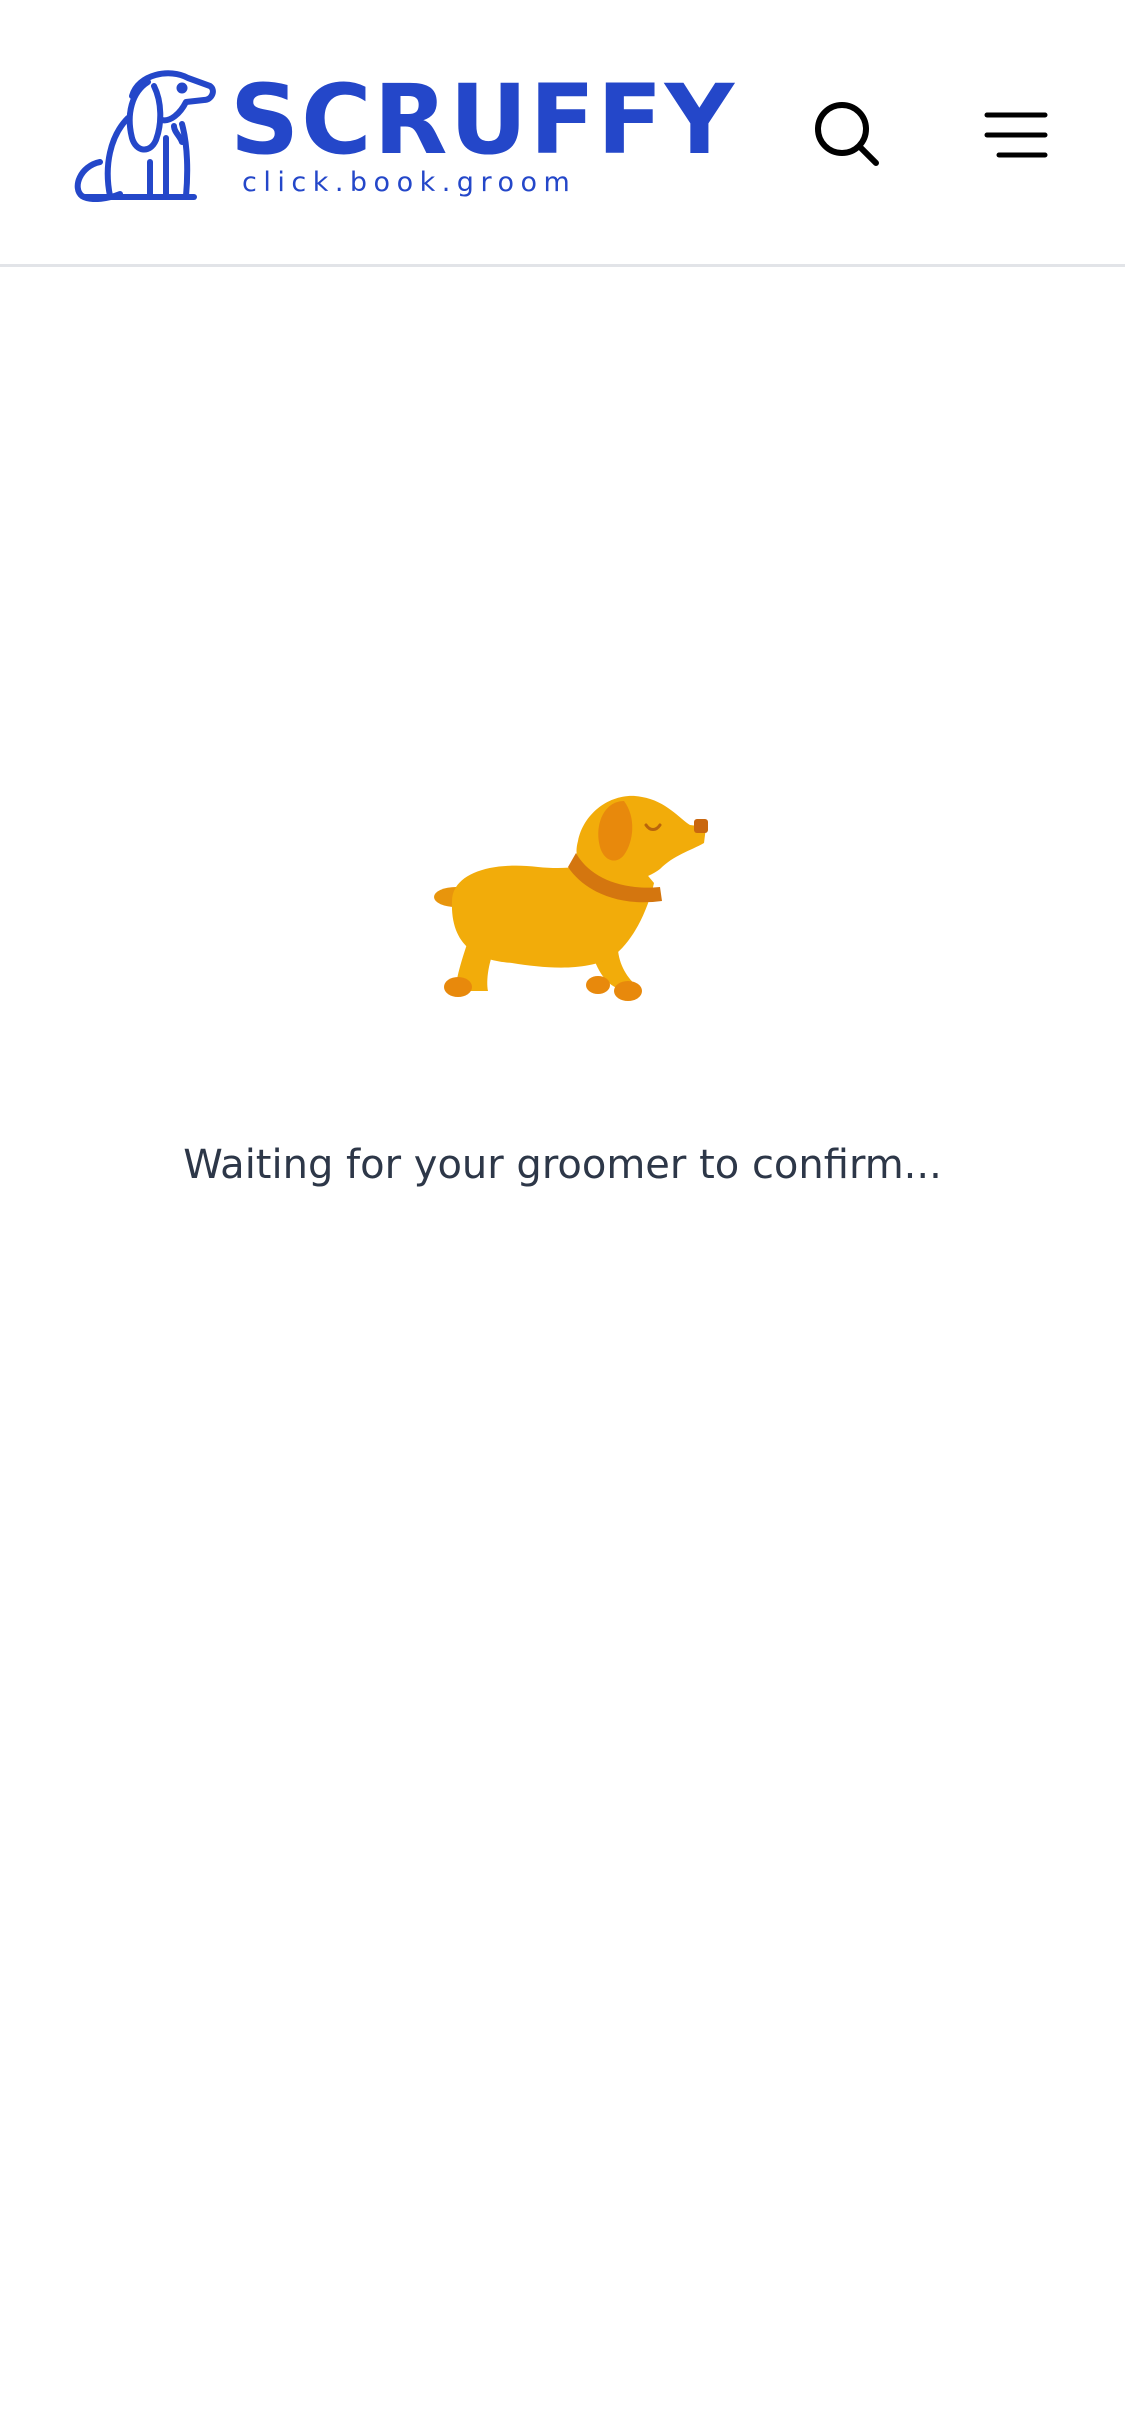 This screenshot has width=1125, height=2436. I want to click on app-header: SCRUFFY click.book.groom, so click(562, 133).